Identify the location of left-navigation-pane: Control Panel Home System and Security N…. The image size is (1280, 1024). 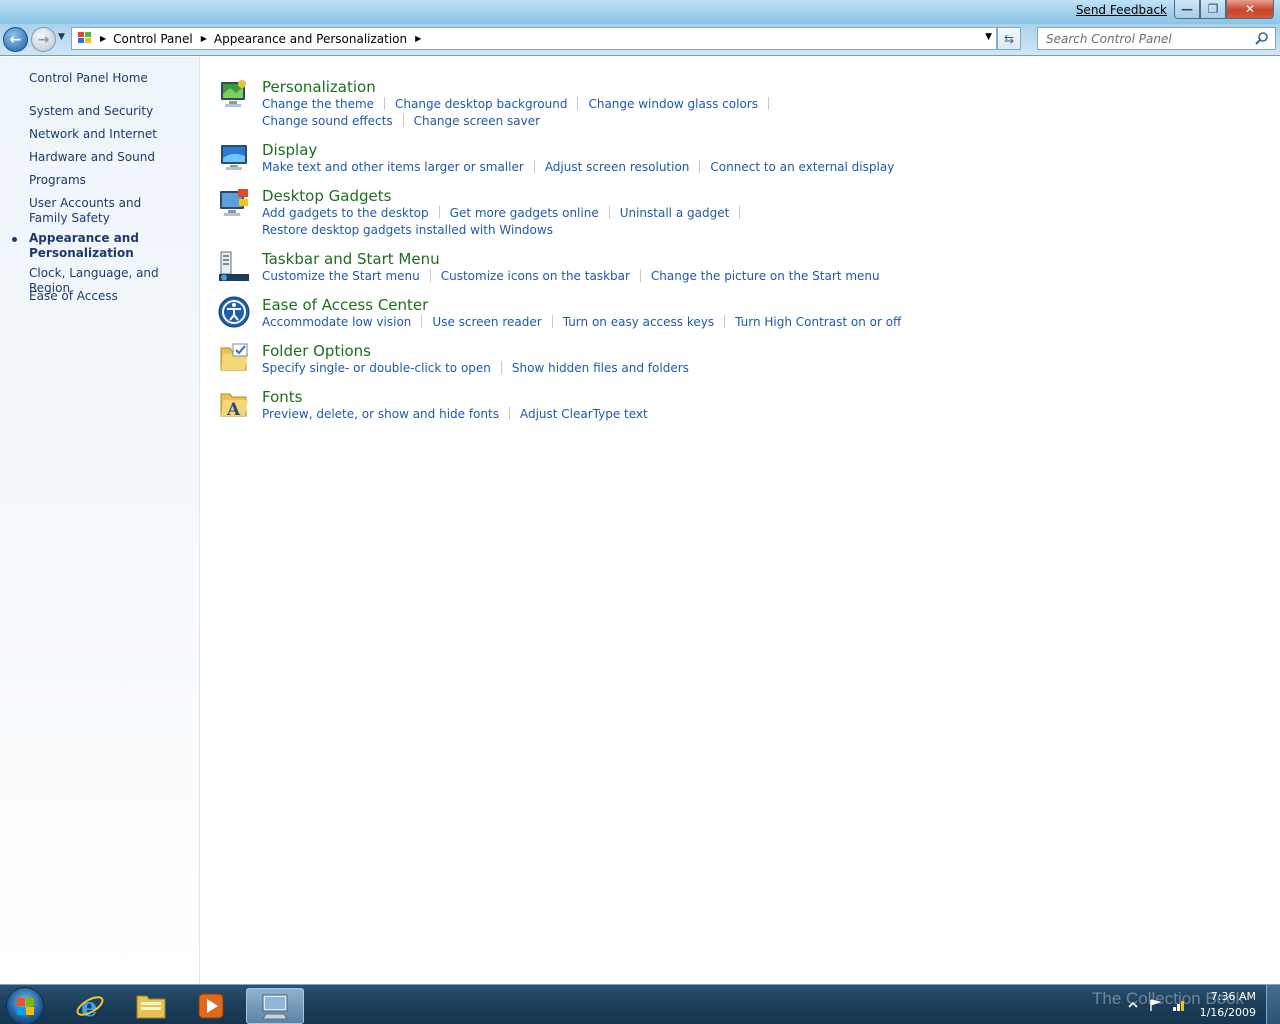
(100, 520).